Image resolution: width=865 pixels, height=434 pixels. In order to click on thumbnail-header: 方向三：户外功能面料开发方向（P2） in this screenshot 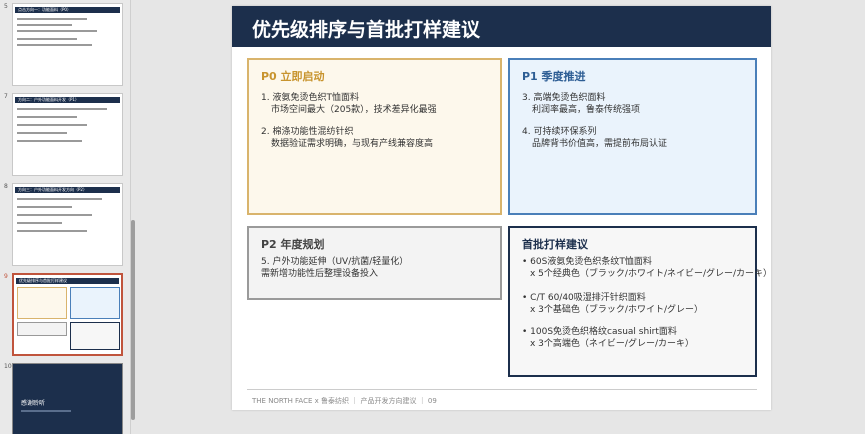, I will do `click(67, 190)`.